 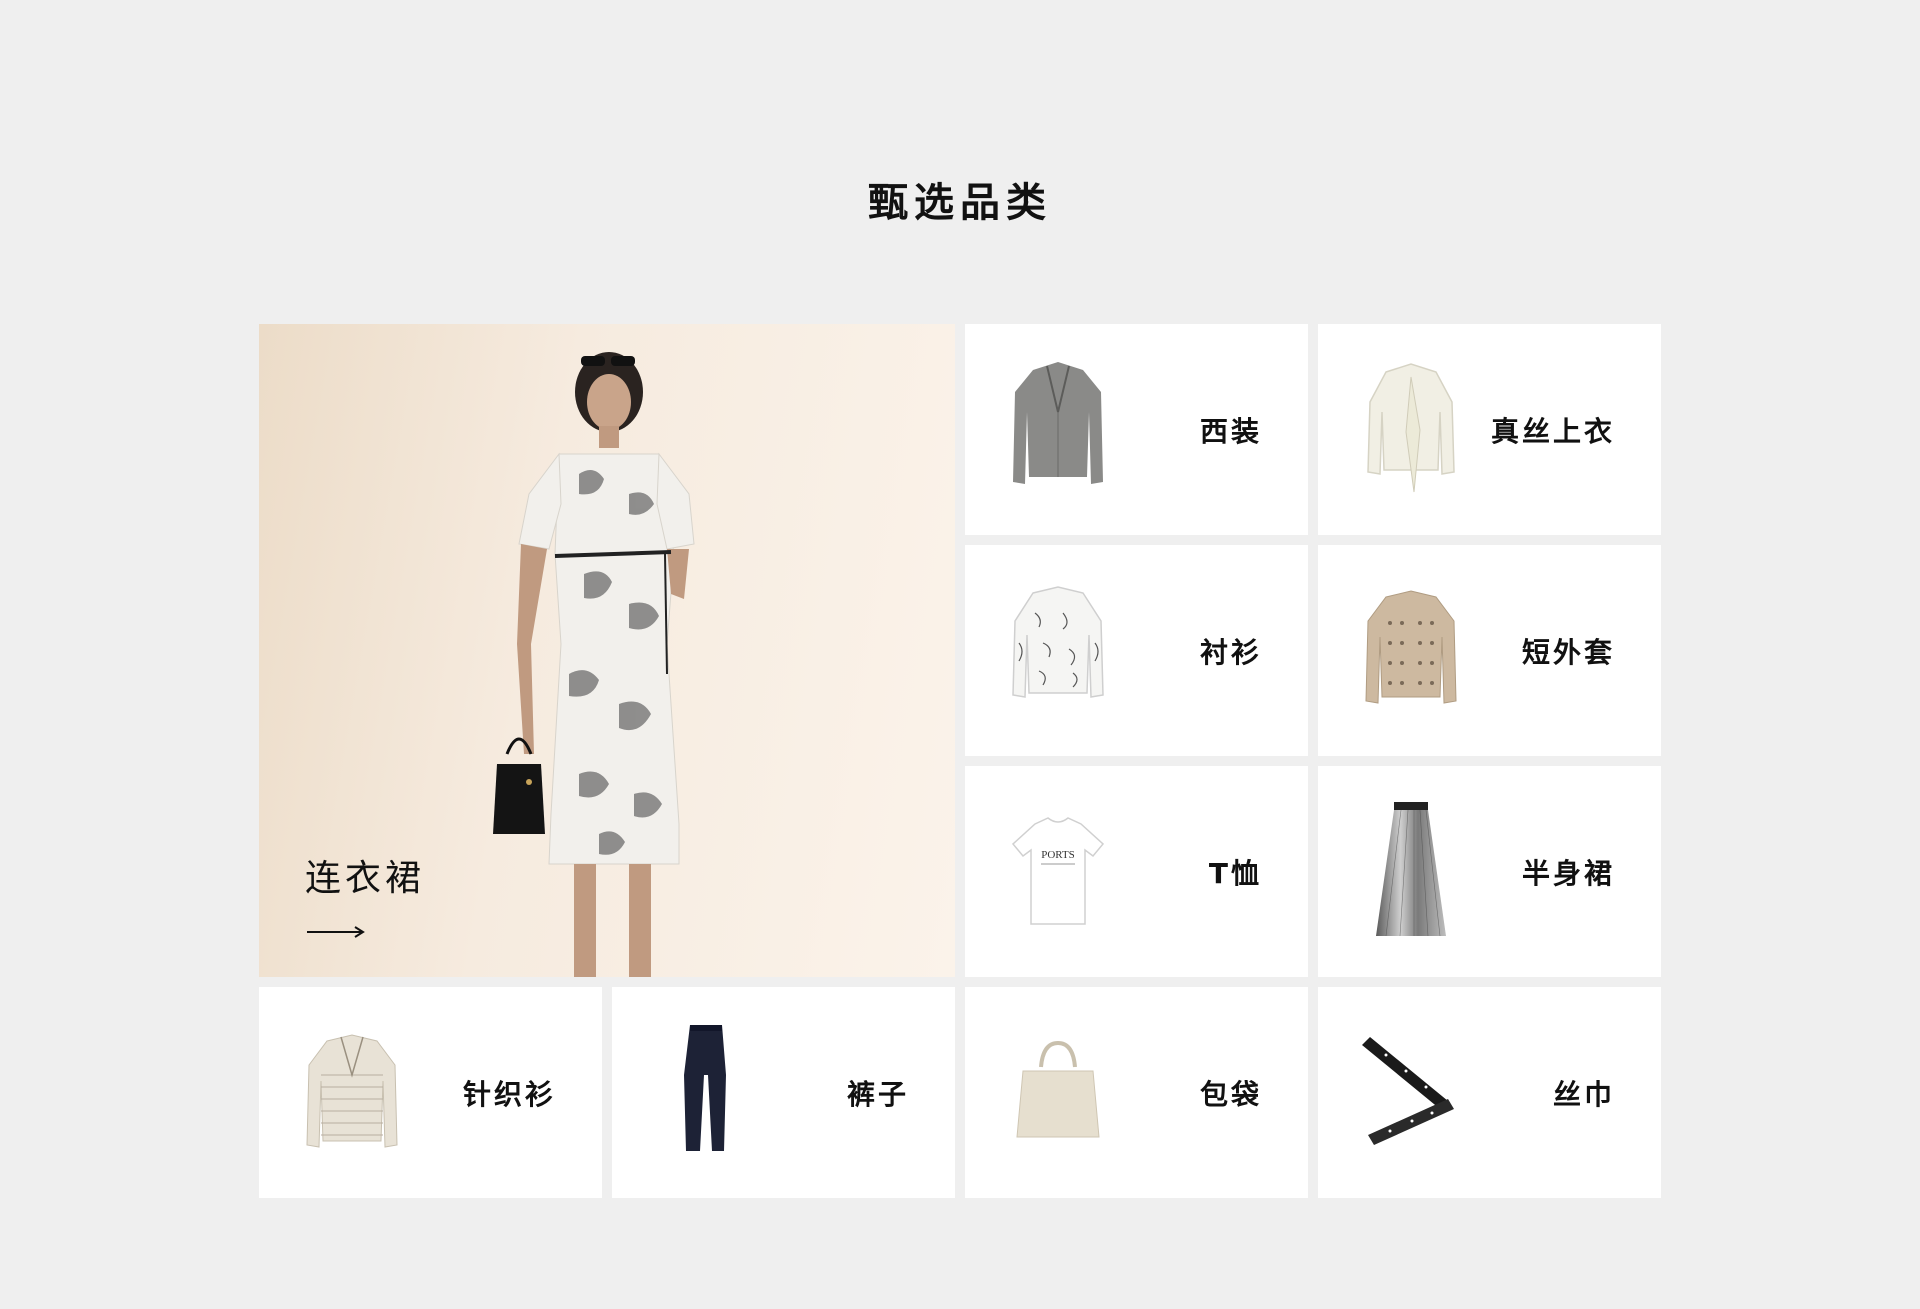 I want to click on blazer-icon, so click(x=1058, y=423).